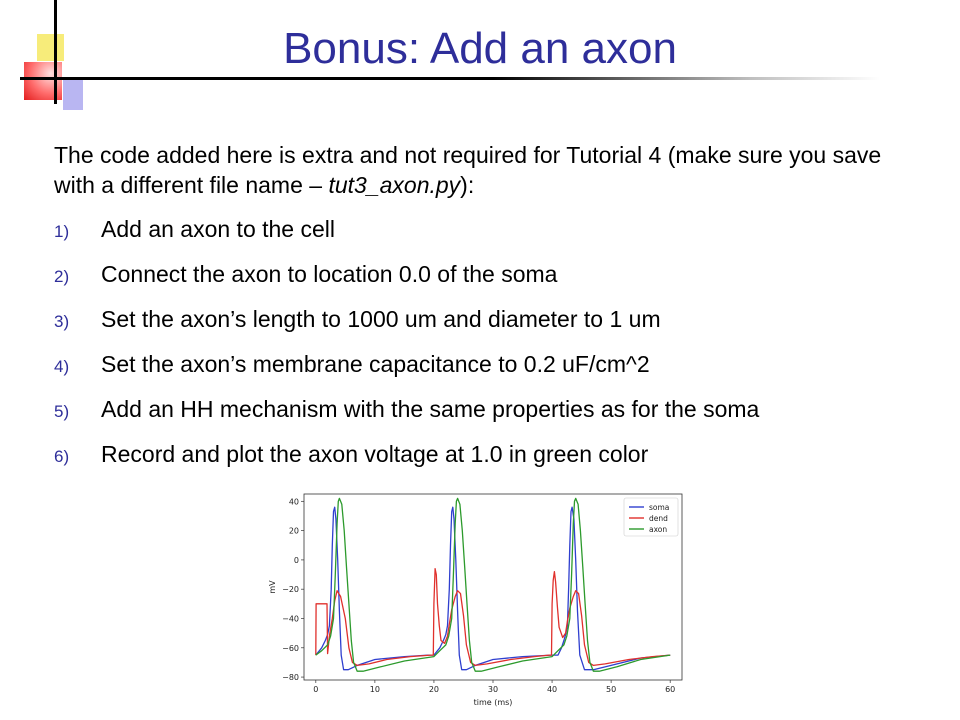  What do you see at coordinates (290, 648) in the screenshot?
I see `y-tick-label: −60` at bounding box center [290, 648].